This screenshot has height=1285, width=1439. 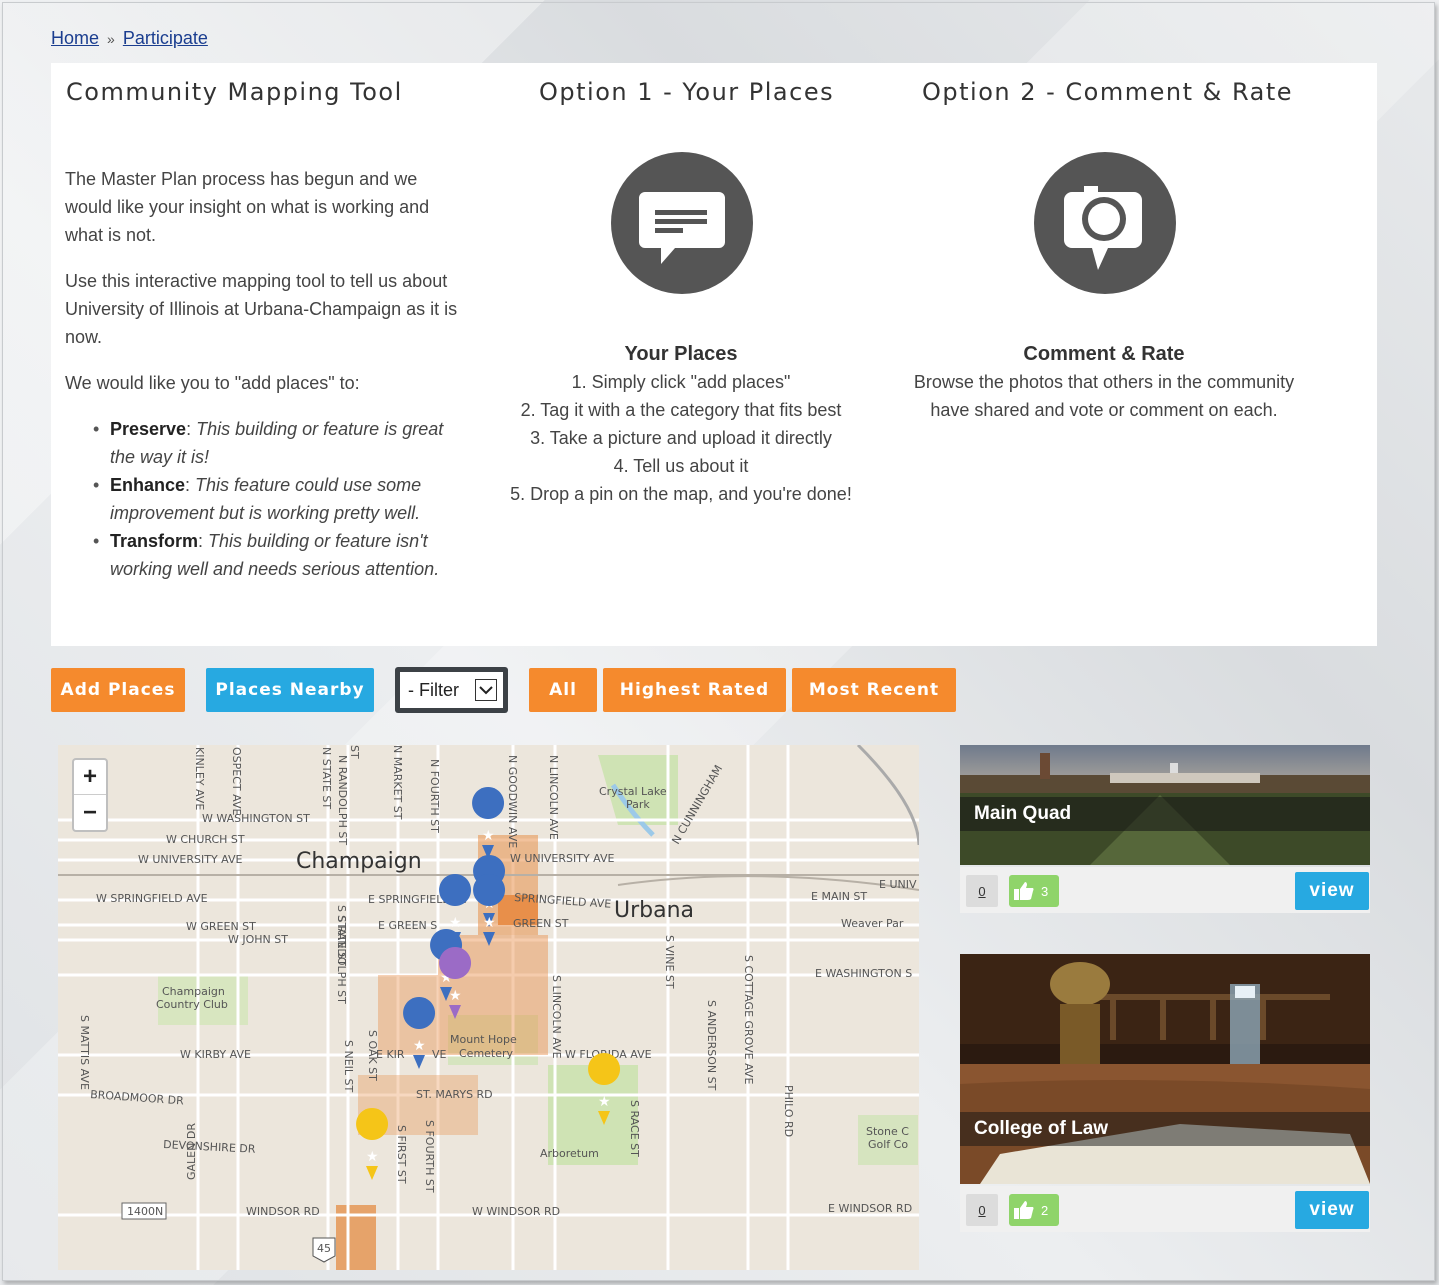 I want to click on map-street-s-mattis: S MATTIS AVE, so click(x=84, y=1052).